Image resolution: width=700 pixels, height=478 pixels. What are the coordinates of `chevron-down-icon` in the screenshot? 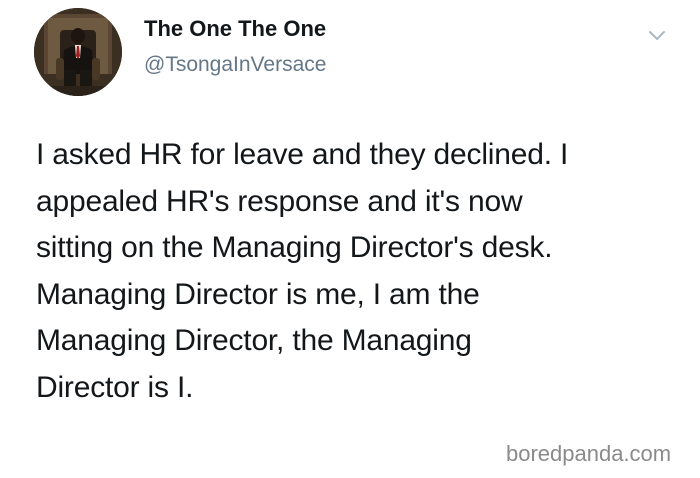 It's located at (657, 35).